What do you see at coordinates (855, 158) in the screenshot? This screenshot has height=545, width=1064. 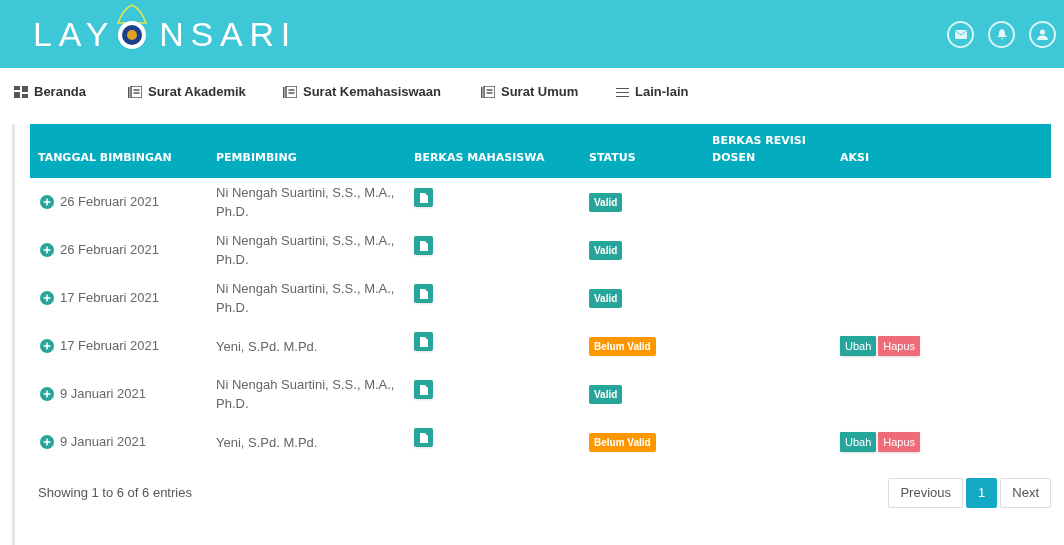 I see `column-header: AKSI` at bounding box center [855, 158].